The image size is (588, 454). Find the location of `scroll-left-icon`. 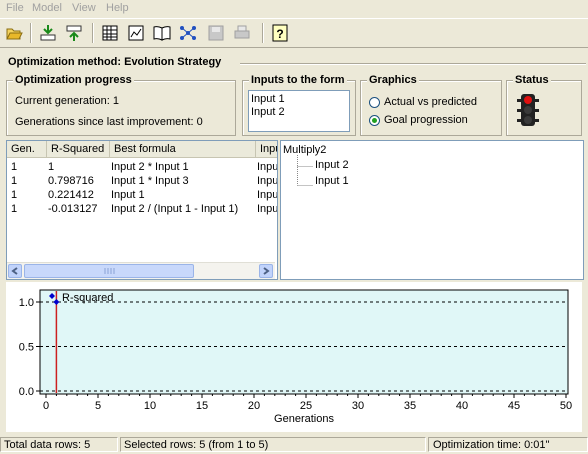

scroll-left-icon is located at coordinates (15, 271).